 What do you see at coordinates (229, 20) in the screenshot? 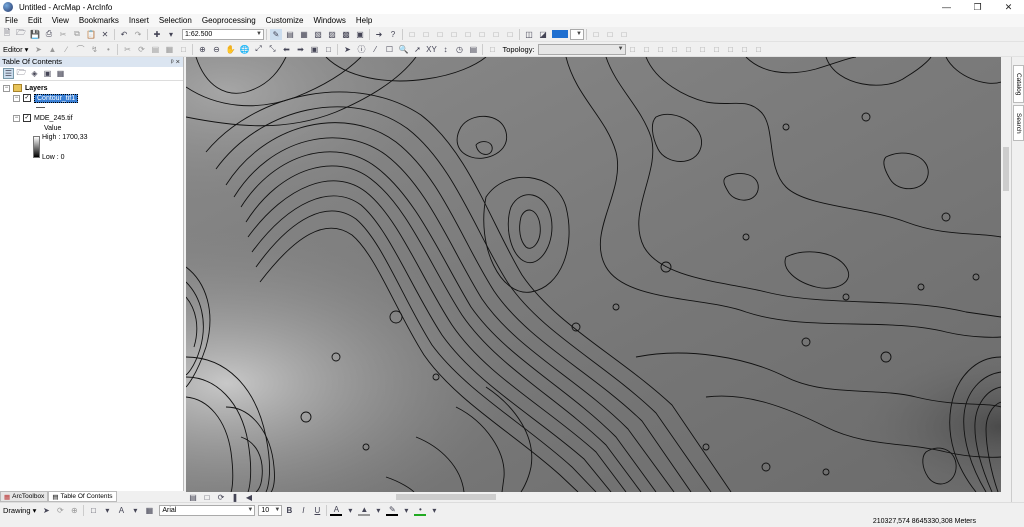
I see `menu-geoprocessing: Geoprocessing` at bounding box center [229, 20].